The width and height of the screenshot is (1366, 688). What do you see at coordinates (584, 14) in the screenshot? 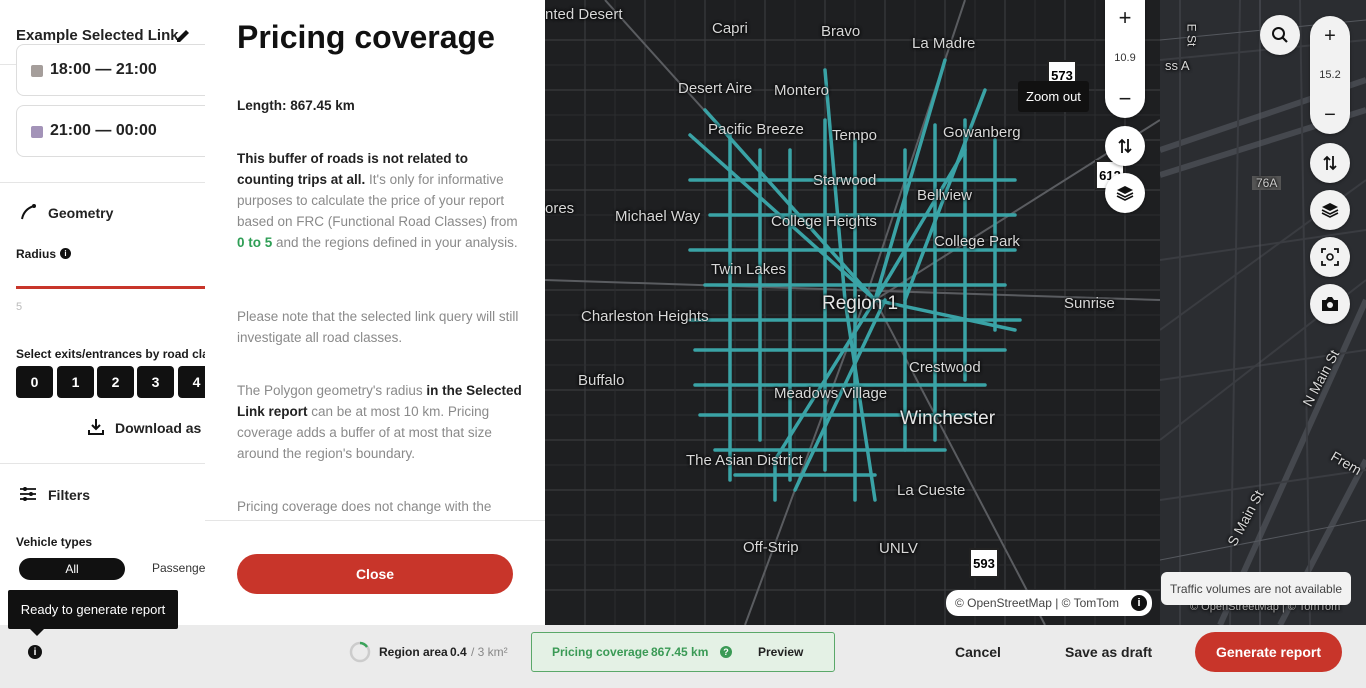
I see `map-label-painted-desert: nted Desert` at bounding box center [584, 14].